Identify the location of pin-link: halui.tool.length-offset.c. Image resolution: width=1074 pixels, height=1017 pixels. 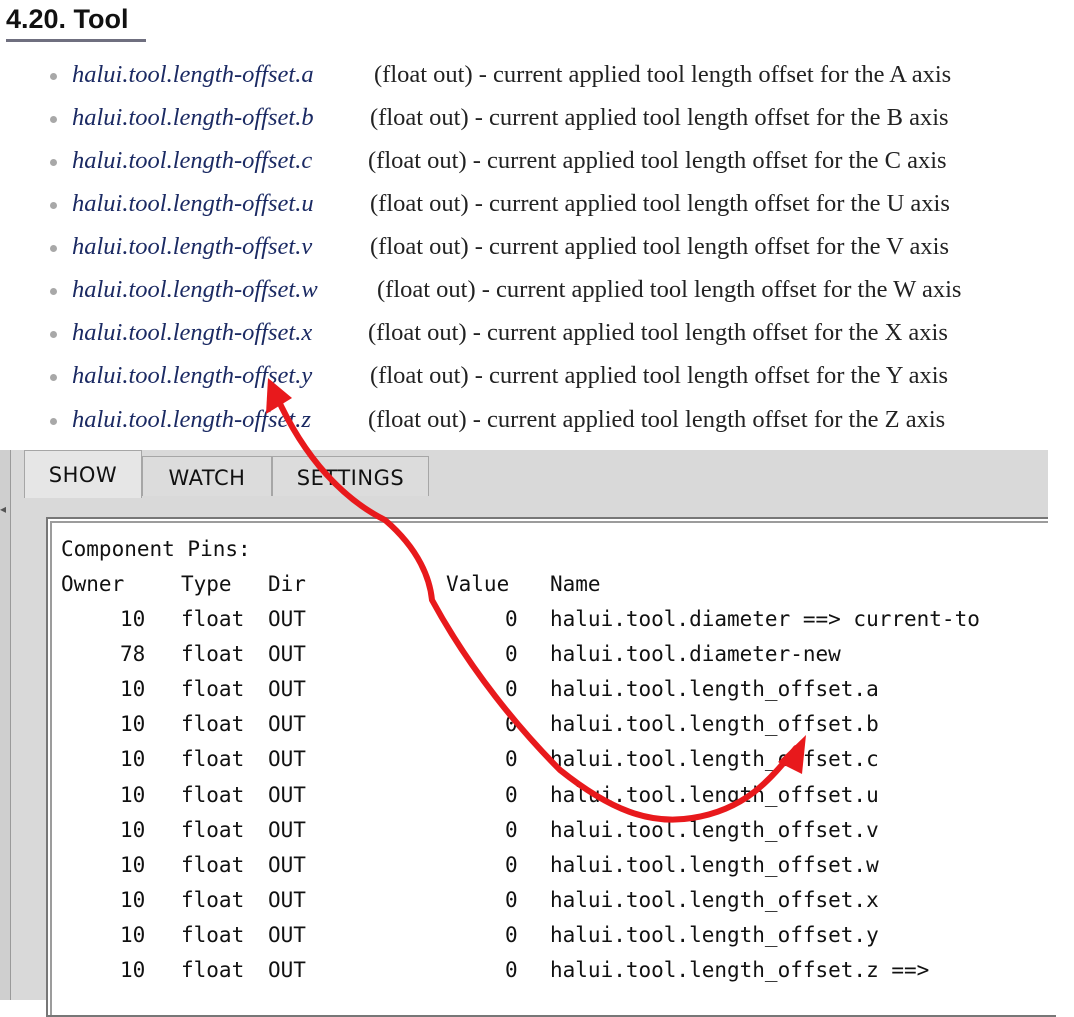
(192, 161).